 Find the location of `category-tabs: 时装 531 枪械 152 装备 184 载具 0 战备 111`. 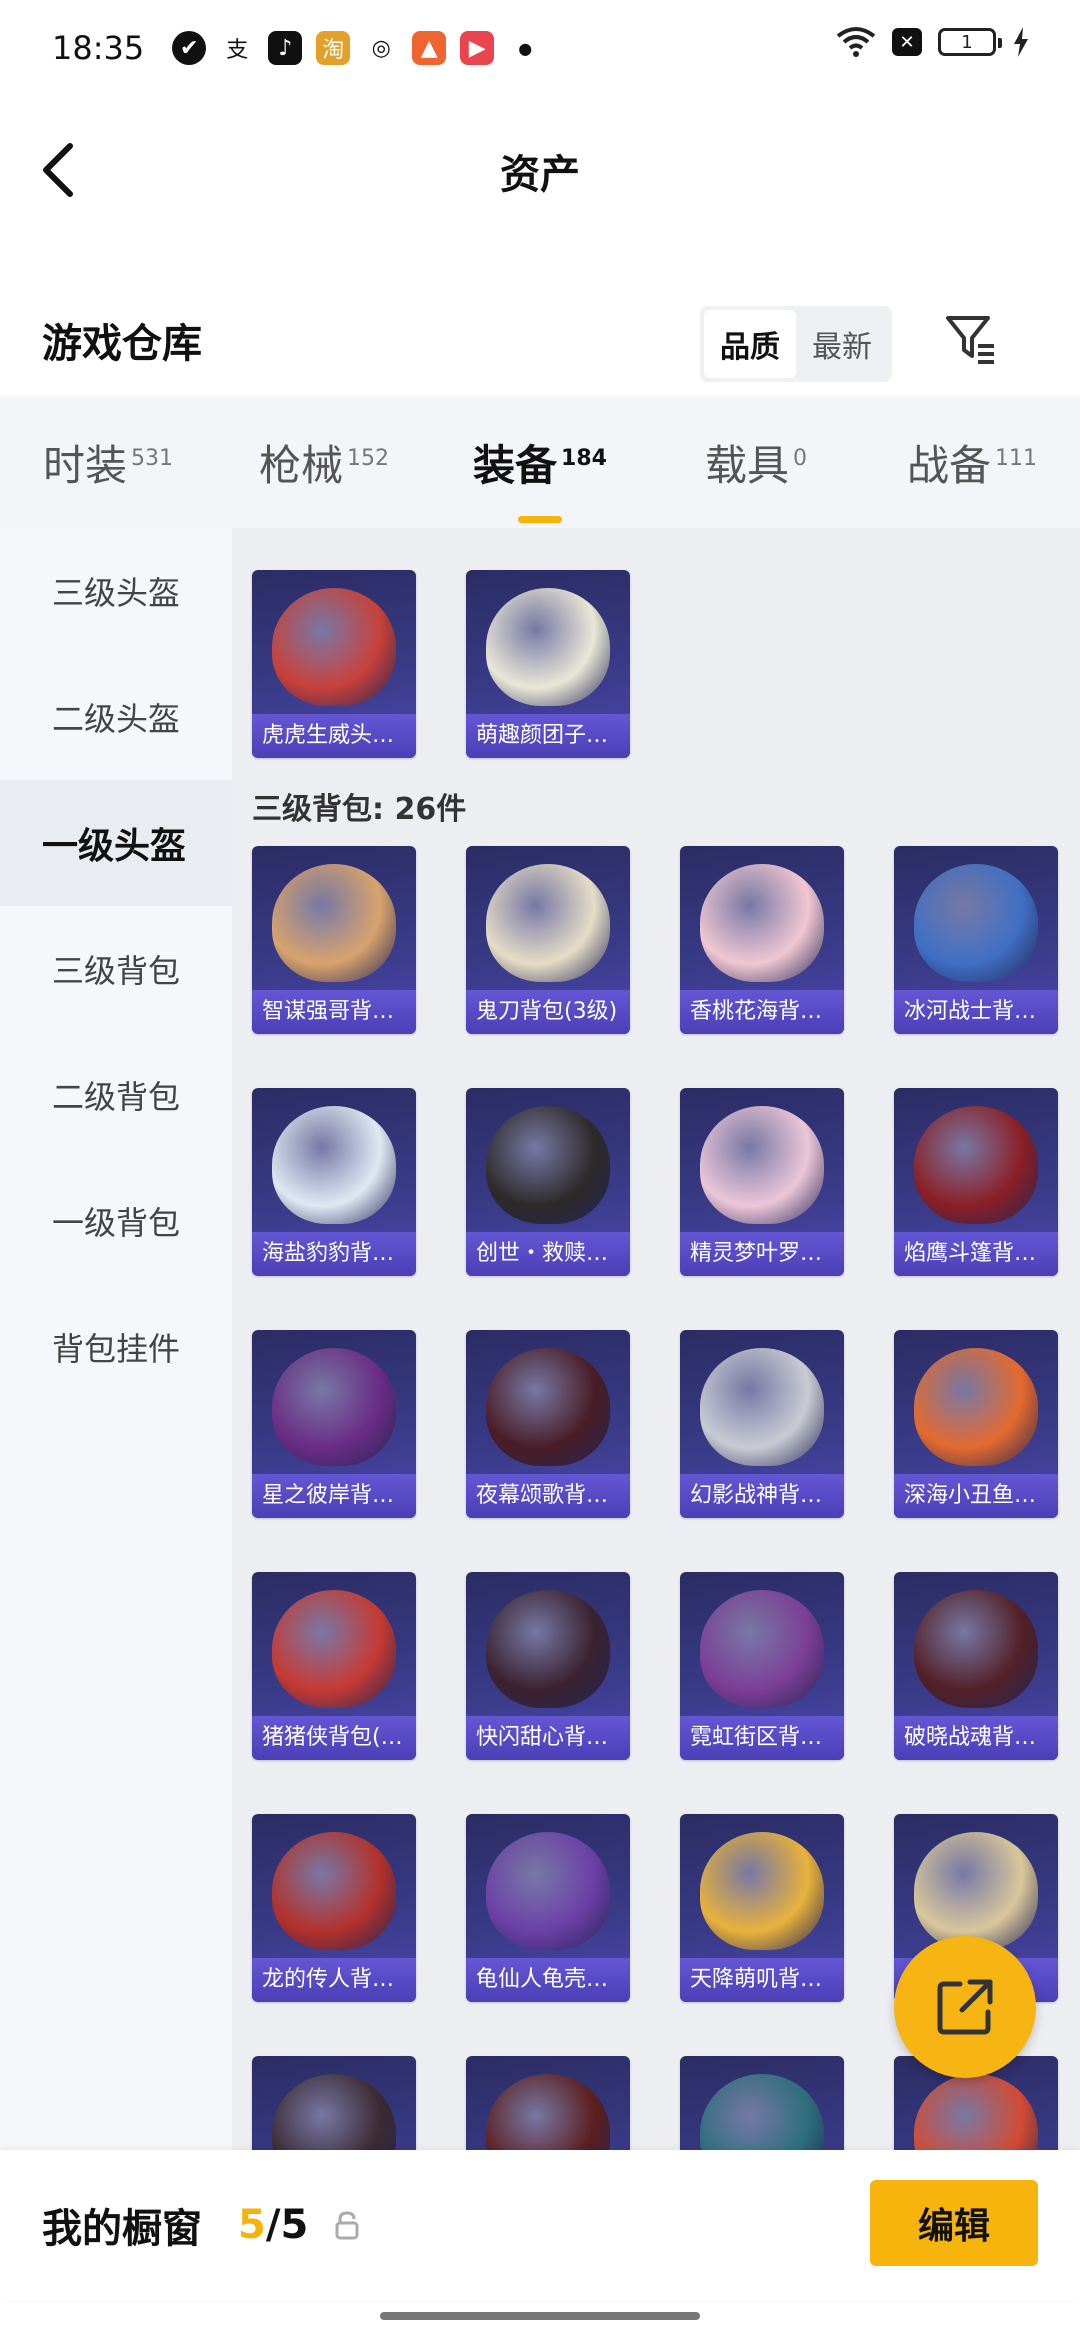

category-tabs: 时装 531 枪械 152 装备 184 载具 0 战备 111 is located at coordinates (540, 462).